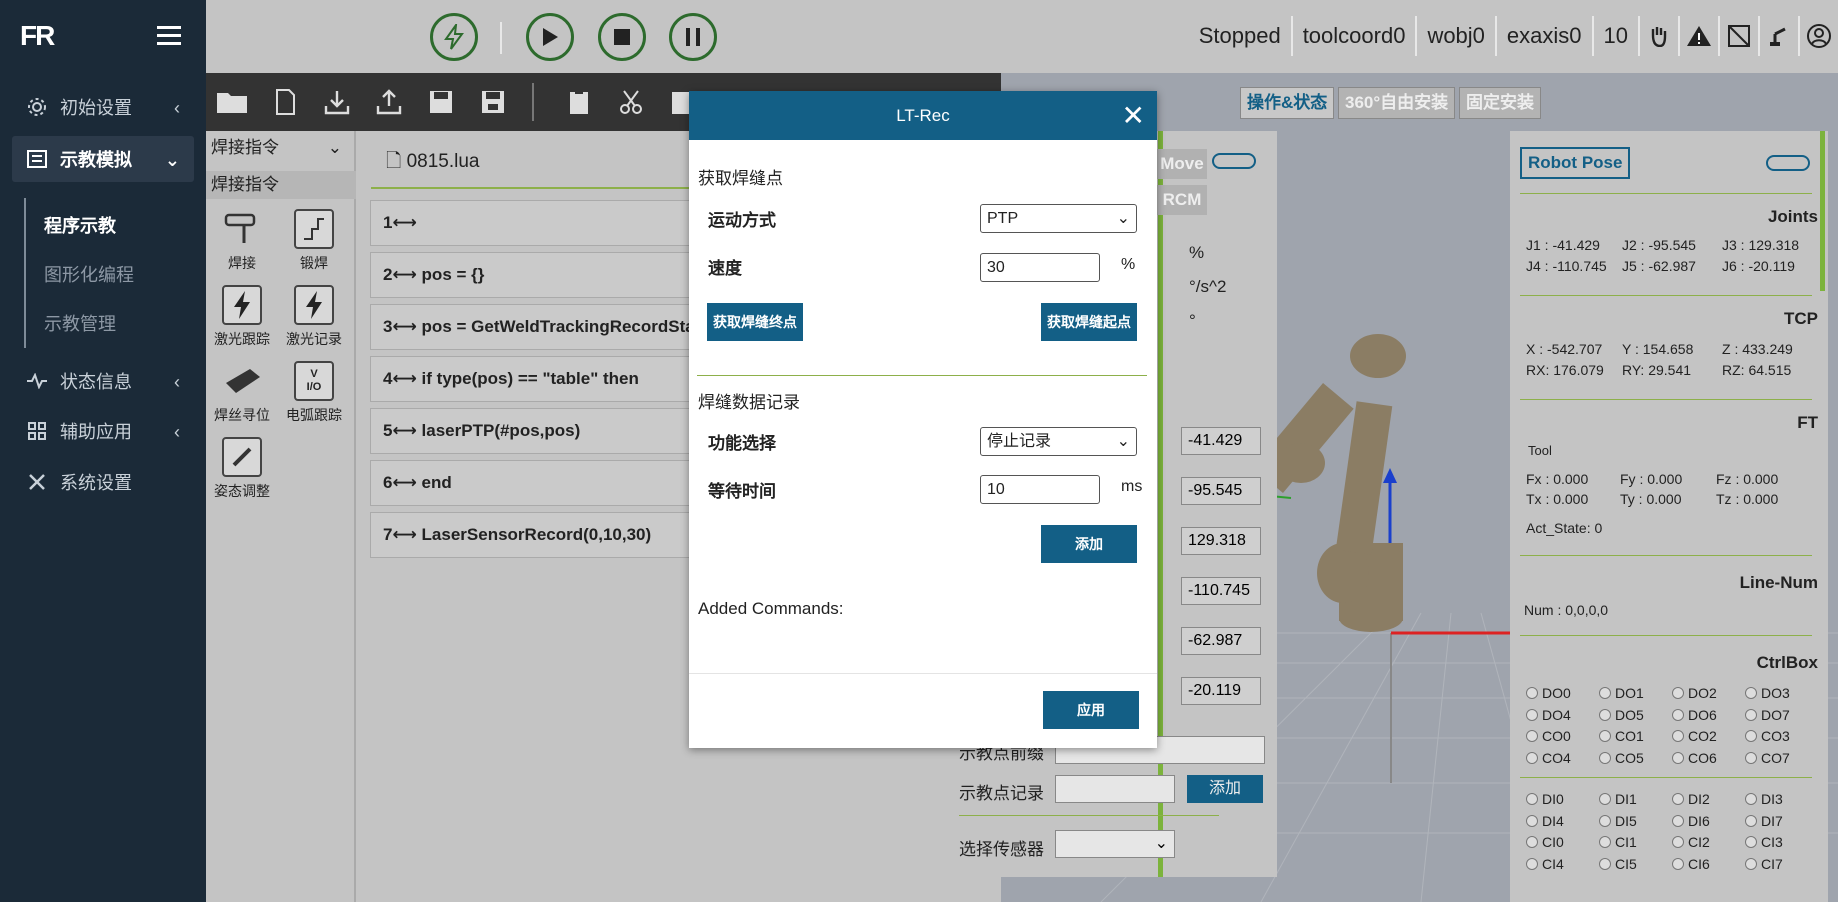 The image size is (1838, 902). Describe the element at coordinates (314, 241) in the screenshot. I see `tool-forge-weld: 锻焊` at that location.